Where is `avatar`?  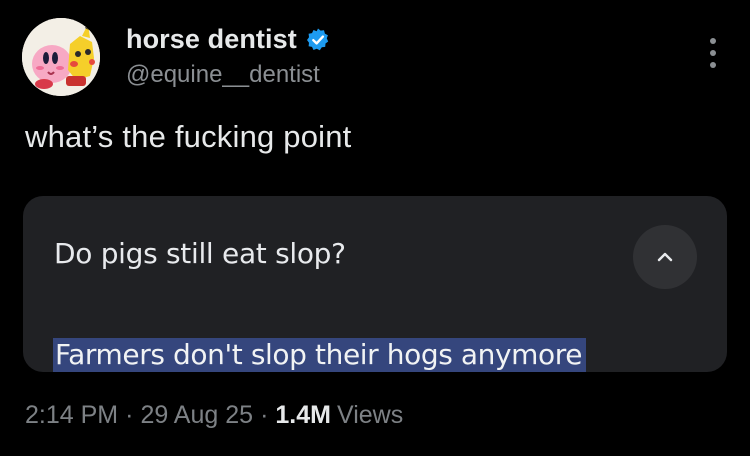
avatar is located at coordinates (61, 57).